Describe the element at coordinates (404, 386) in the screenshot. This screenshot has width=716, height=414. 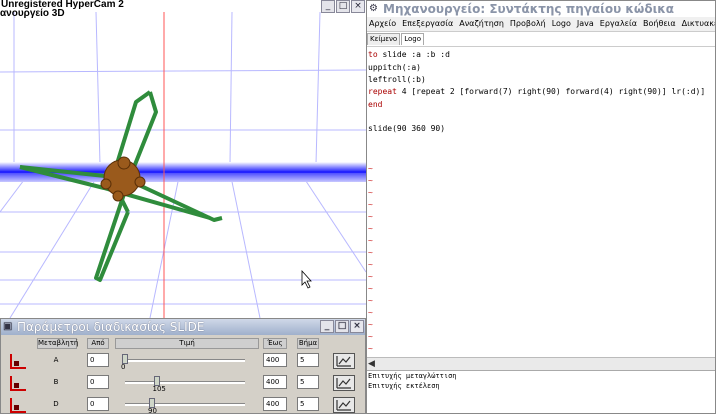
I see `console-line: Επιτυχής εκτέλεση` at that location.